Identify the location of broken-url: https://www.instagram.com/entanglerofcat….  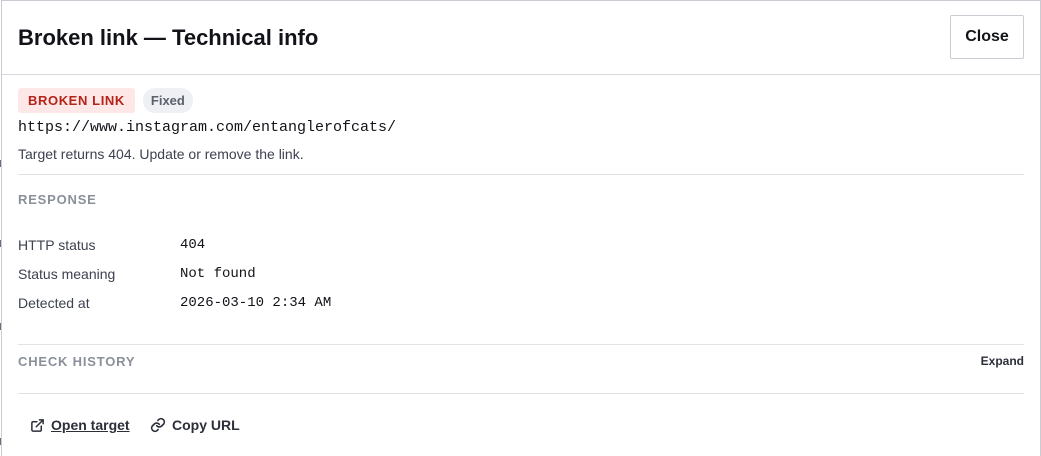
(207, 127).